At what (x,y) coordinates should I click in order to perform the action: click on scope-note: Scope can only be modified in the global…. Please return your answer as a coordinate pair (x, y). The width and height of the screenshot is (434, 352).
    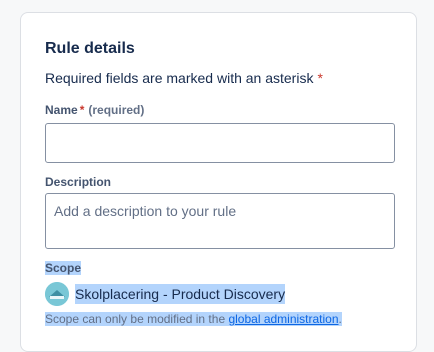
    Looking at the image, I should click on (193, 319).